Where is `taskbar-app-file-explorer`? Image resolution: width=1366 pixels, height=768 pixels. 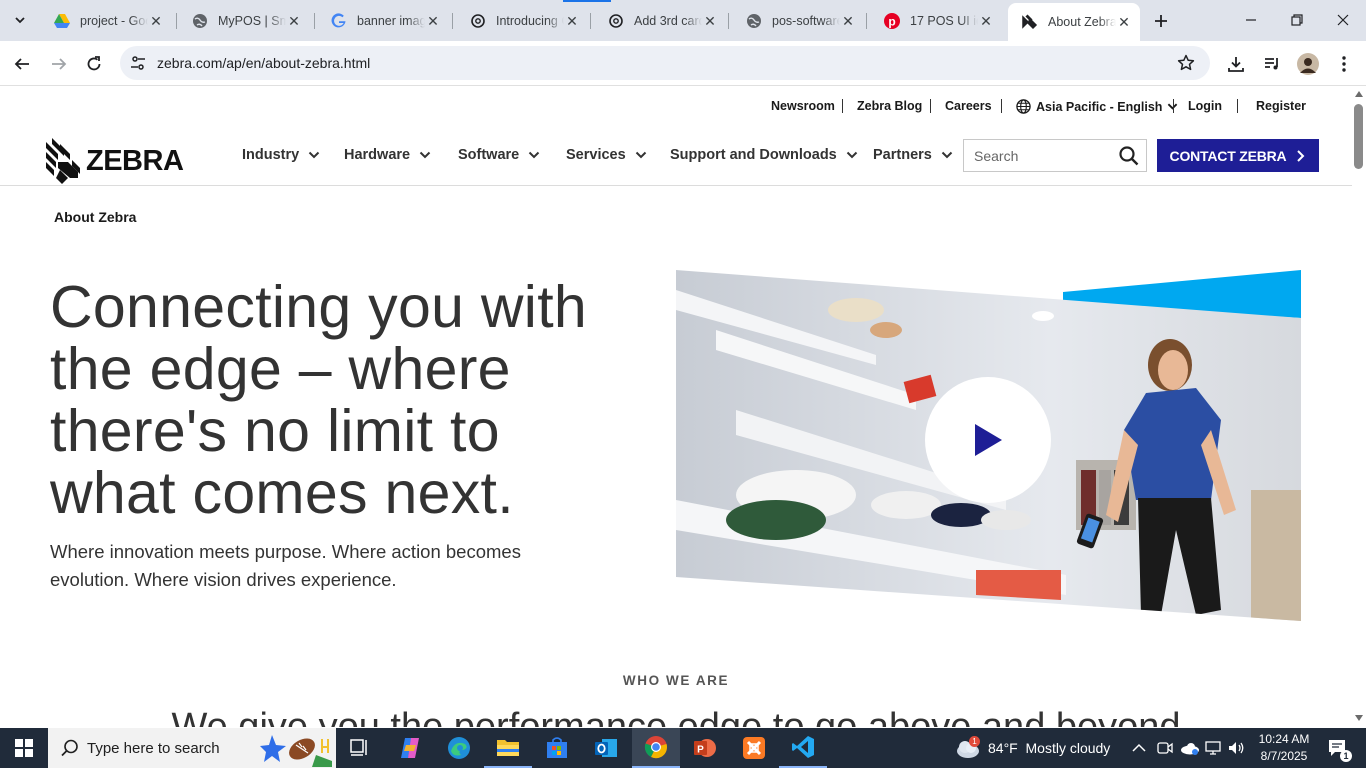
taskbar-app-file-explorer is located at coordinates (508, 748).